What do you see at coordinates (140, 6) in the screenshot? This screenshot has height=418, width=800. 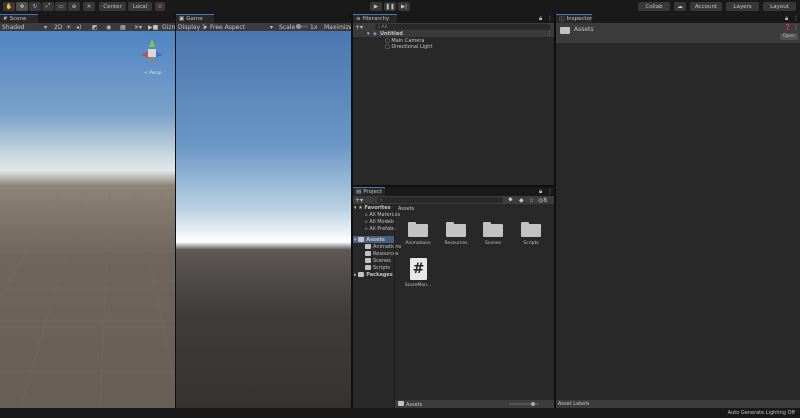 I see `pivot-local-button: Local` at bounding box center [140, 6].